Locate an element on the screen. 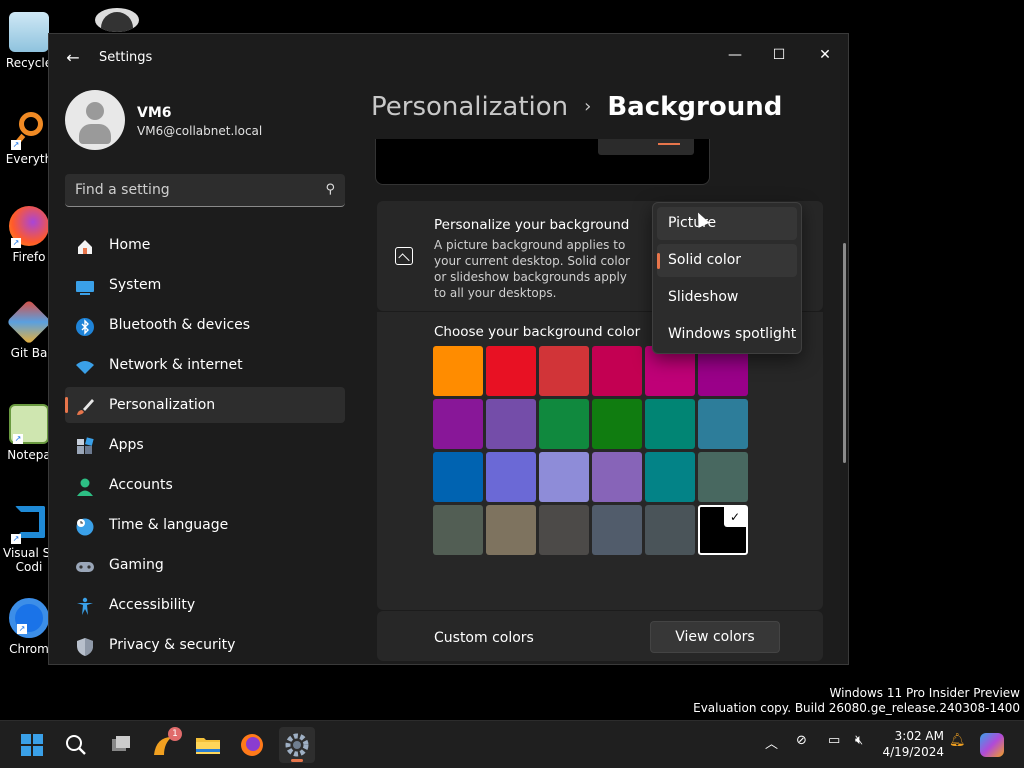 This screenshot has height=768, width=1024. sidebar-item-home: Home is located at coordinates (205, 245).